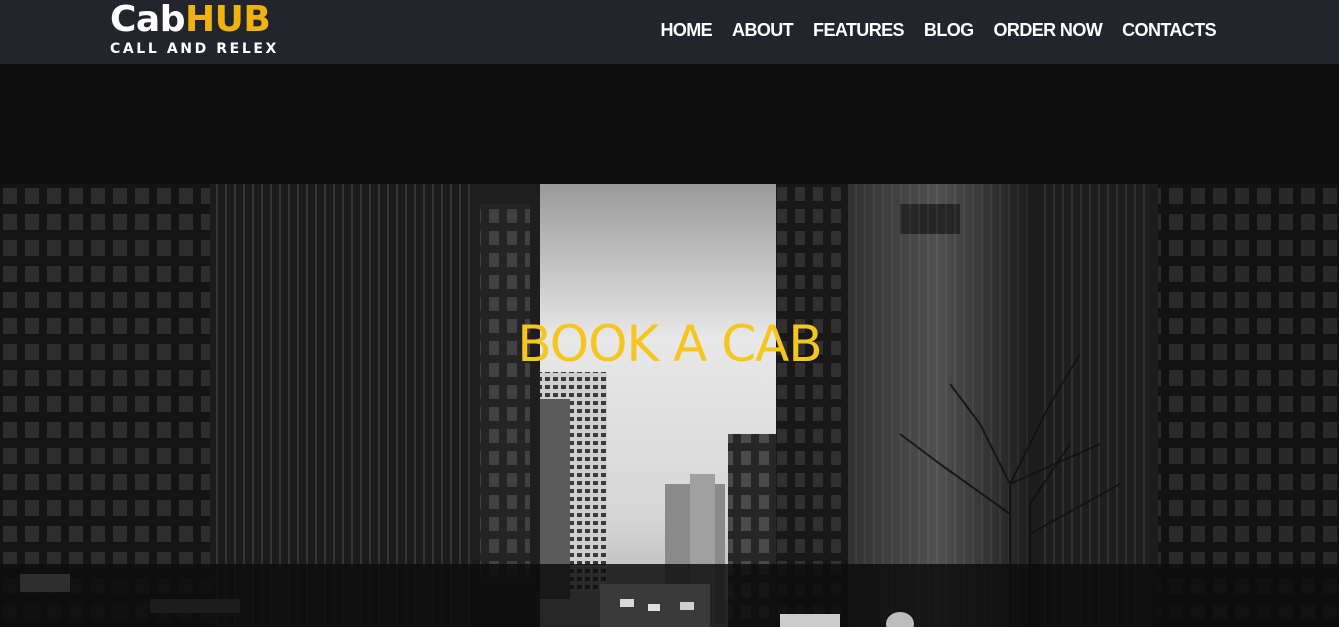 This screenshot has width=1339, height=627. I want to click on nav-blog: BLOG, so click(949, 30).